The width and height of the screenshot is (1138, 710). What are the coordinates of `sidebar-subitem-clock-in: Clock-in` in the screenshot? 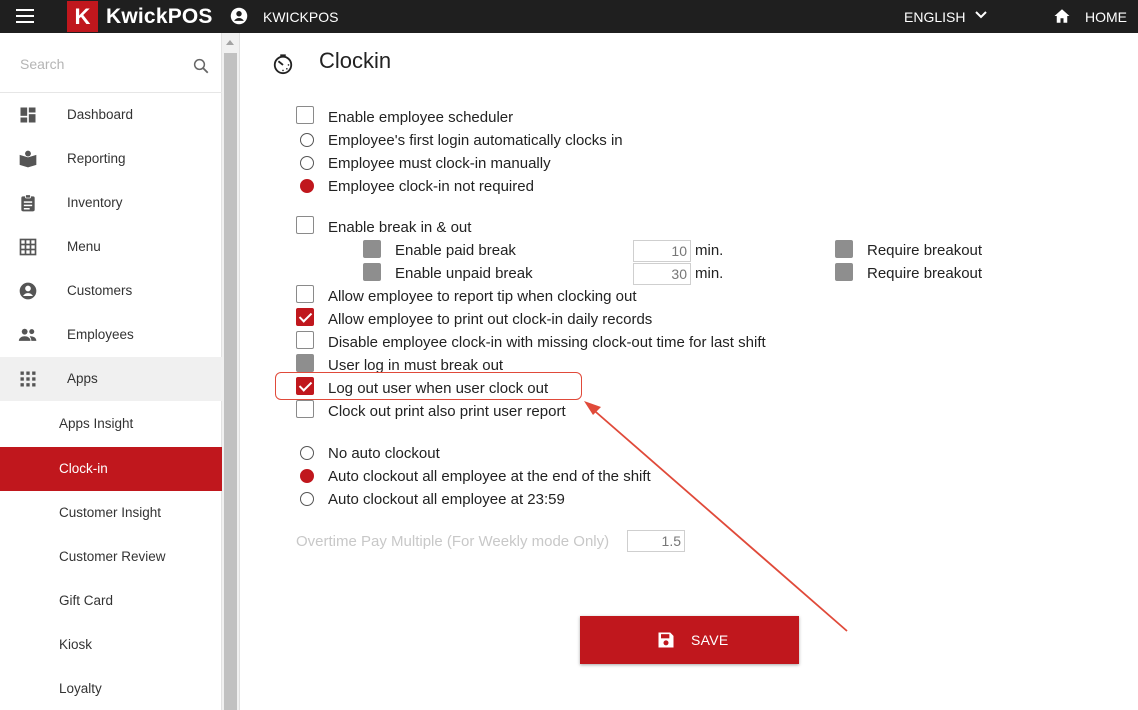 It's located at (111, 469).